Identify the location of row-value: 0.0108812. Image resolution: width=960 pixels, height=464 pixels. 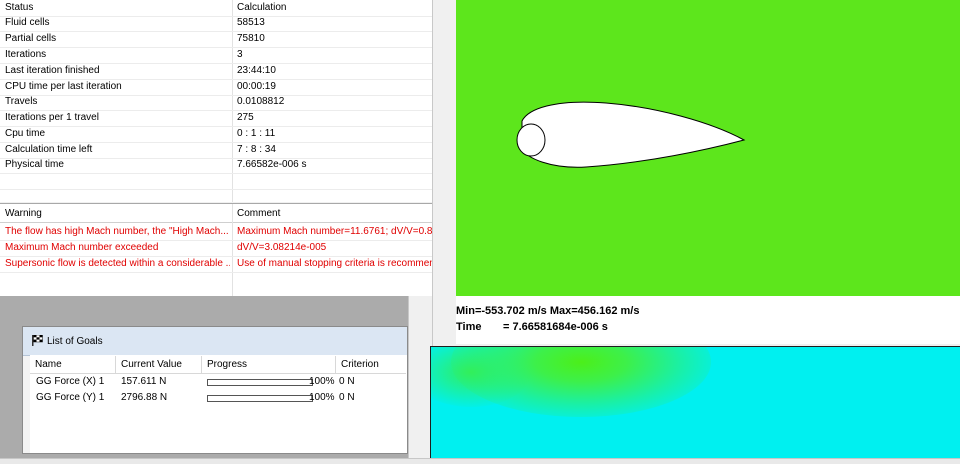
(261, 101).